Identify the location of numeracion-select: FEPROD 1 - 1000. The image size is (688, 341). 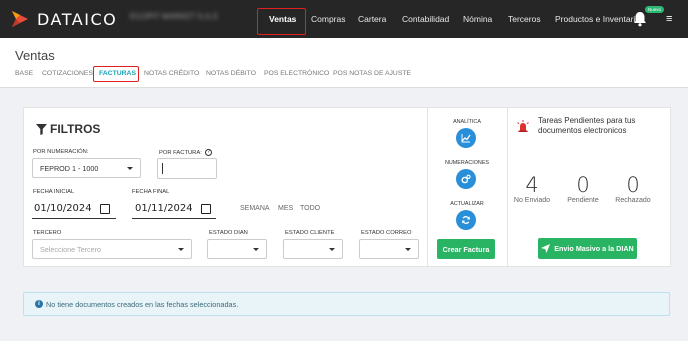
(86, 168).